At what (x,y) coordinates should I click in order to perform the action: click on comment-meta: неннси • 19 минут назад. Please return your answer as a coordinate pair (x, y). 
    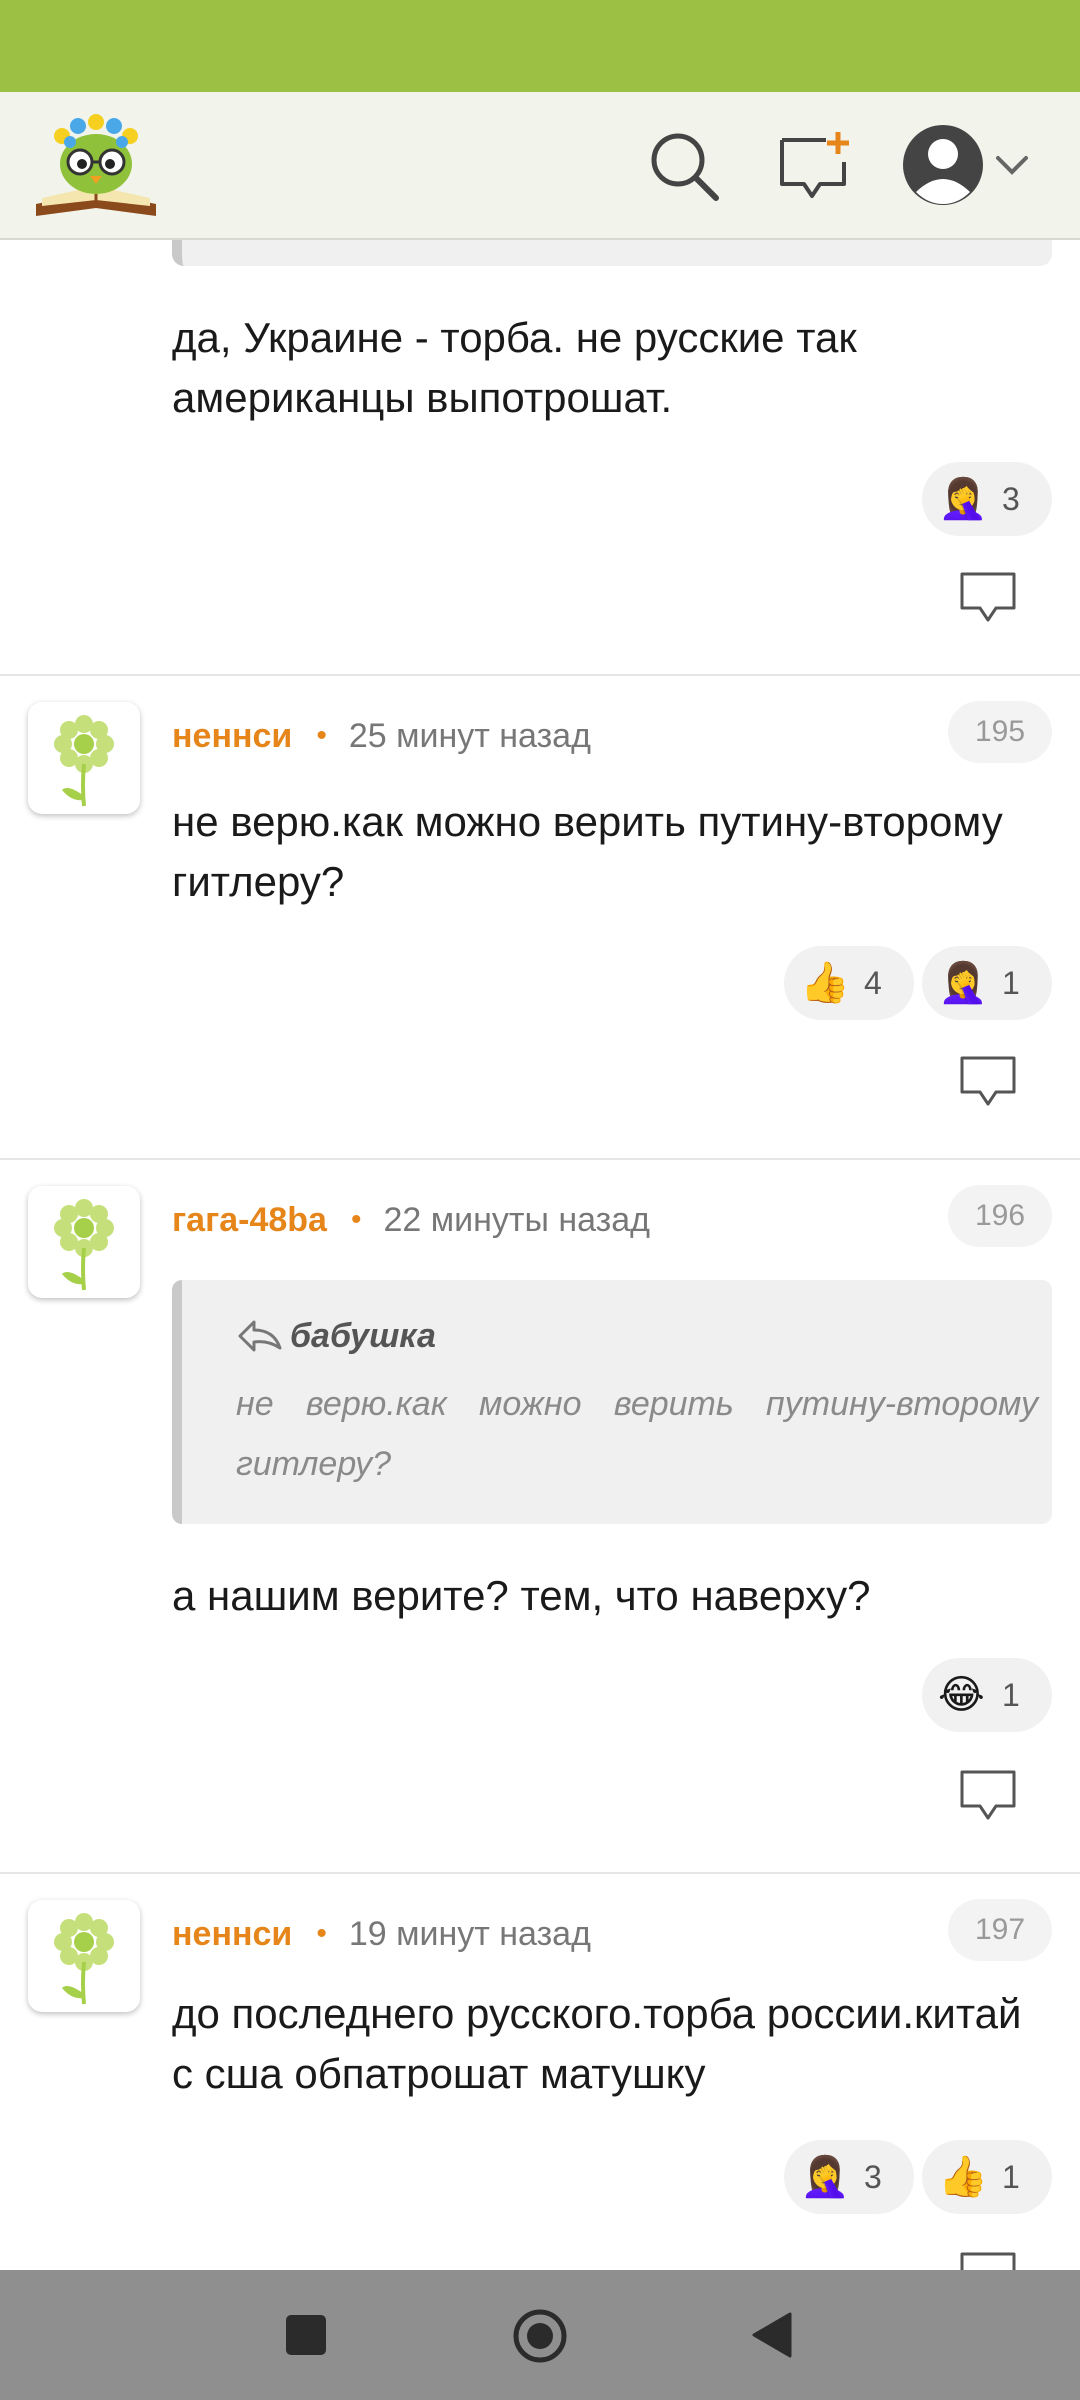
    Looking at the image, I should click on (381, 1934).